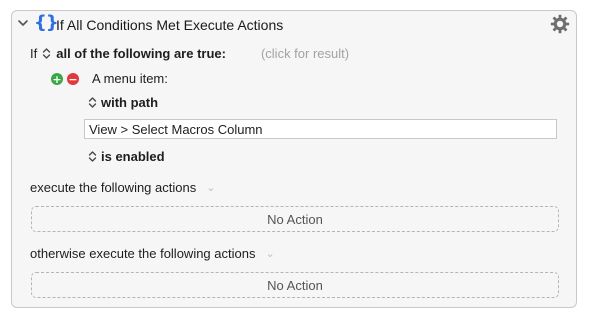  I want to click on result-hint: (click for result), so click(305, 53).